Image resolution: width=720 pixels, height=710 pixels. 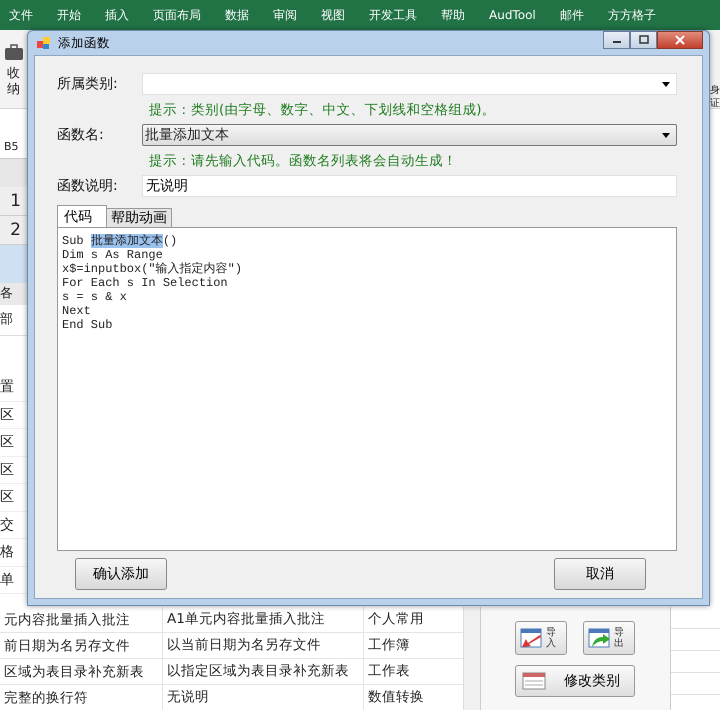 I want to click on tab: 代码, so click(x=82, y=216).